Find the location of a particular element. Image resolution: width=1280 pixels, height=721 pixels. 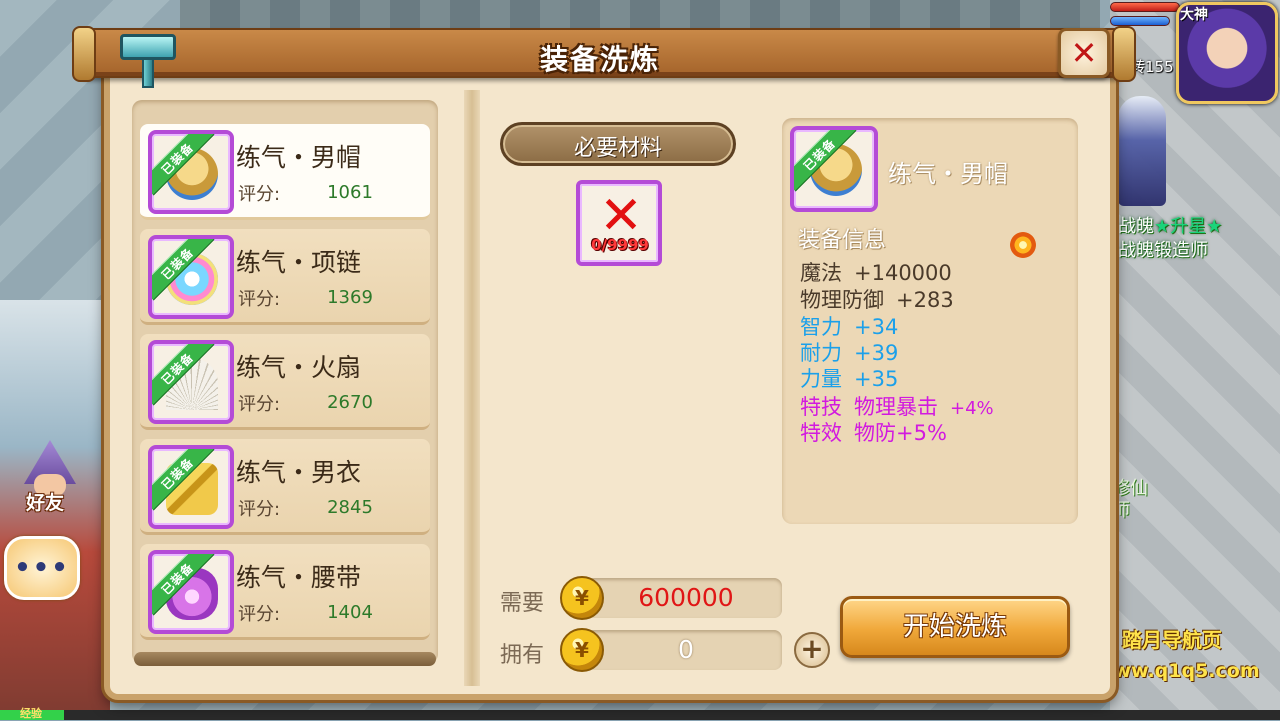

stat-row: 物理防御 +283 is located at coordinates (877, 299).